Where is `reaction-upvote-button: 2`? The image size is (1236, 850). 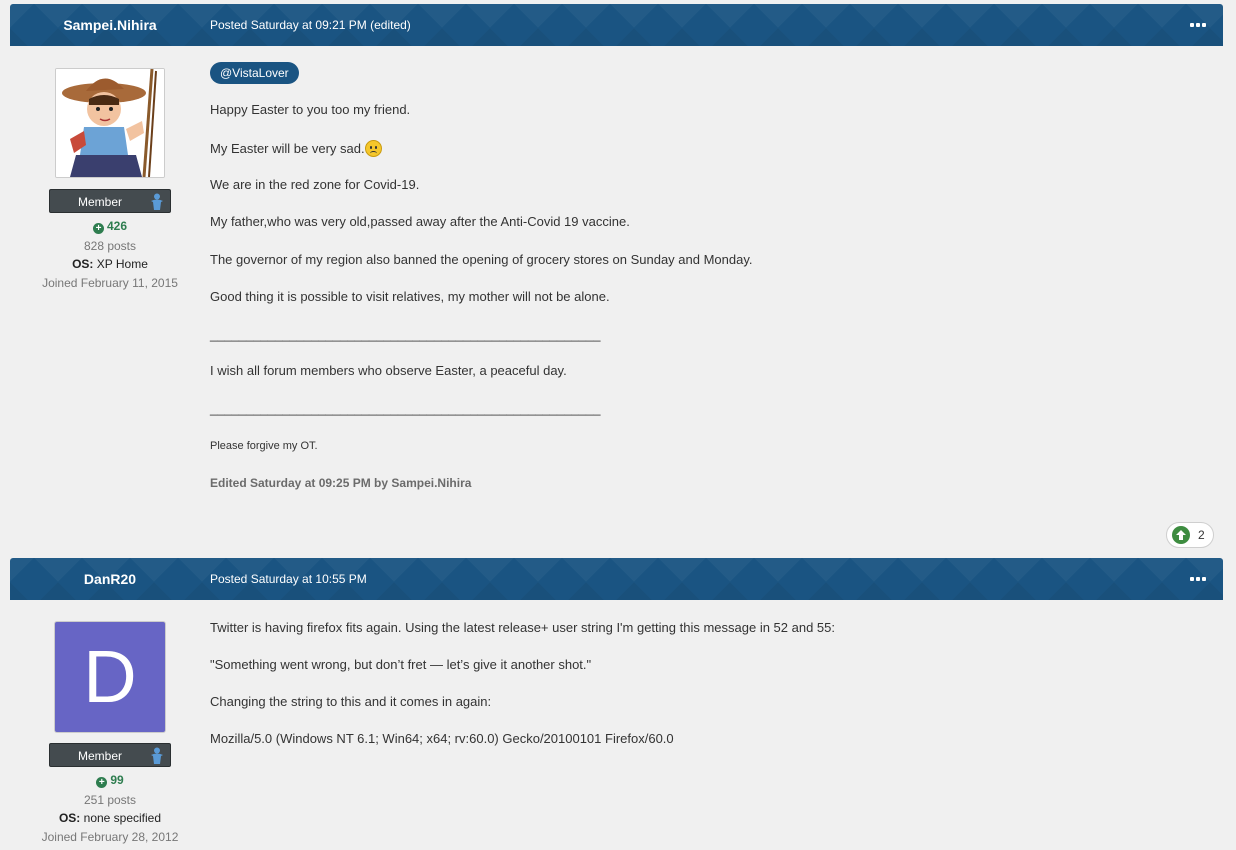
reaction-upvote-button: 2 is located at coordinates (1190, 535).